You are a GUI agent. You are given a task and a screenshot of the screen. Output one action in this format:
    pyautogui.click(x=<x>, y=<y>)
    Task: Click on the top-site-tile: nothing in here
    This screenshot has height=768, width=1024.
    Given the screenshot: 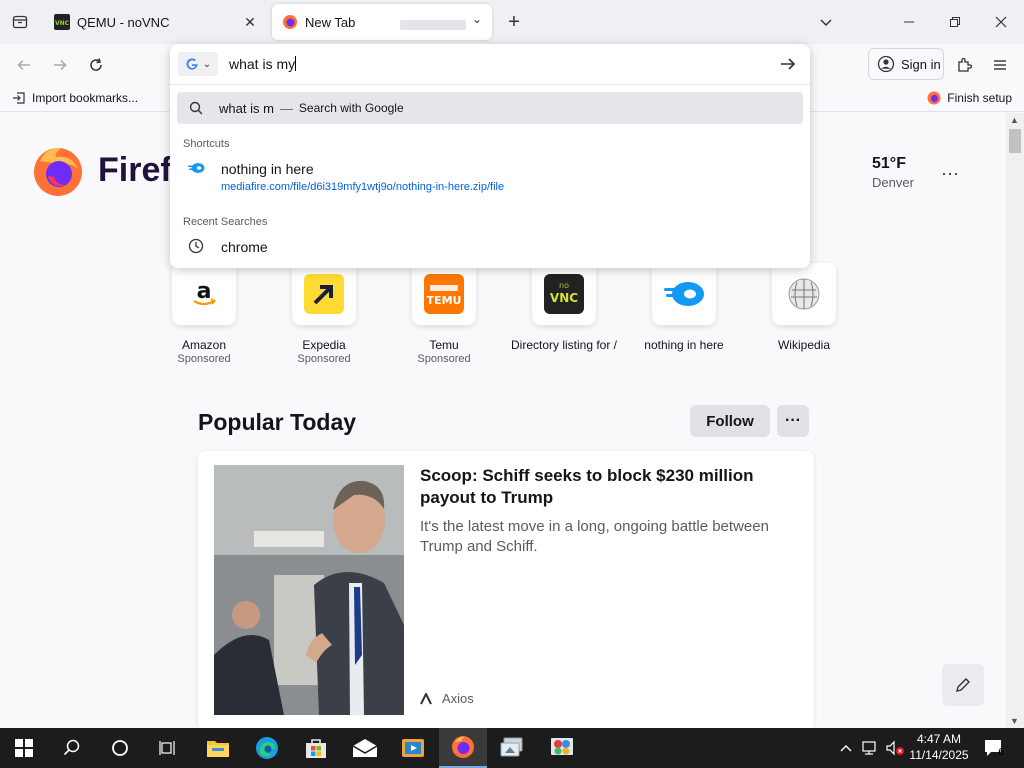 What is the action you would take?
    pyautogui.click(x=684, y=308)
    